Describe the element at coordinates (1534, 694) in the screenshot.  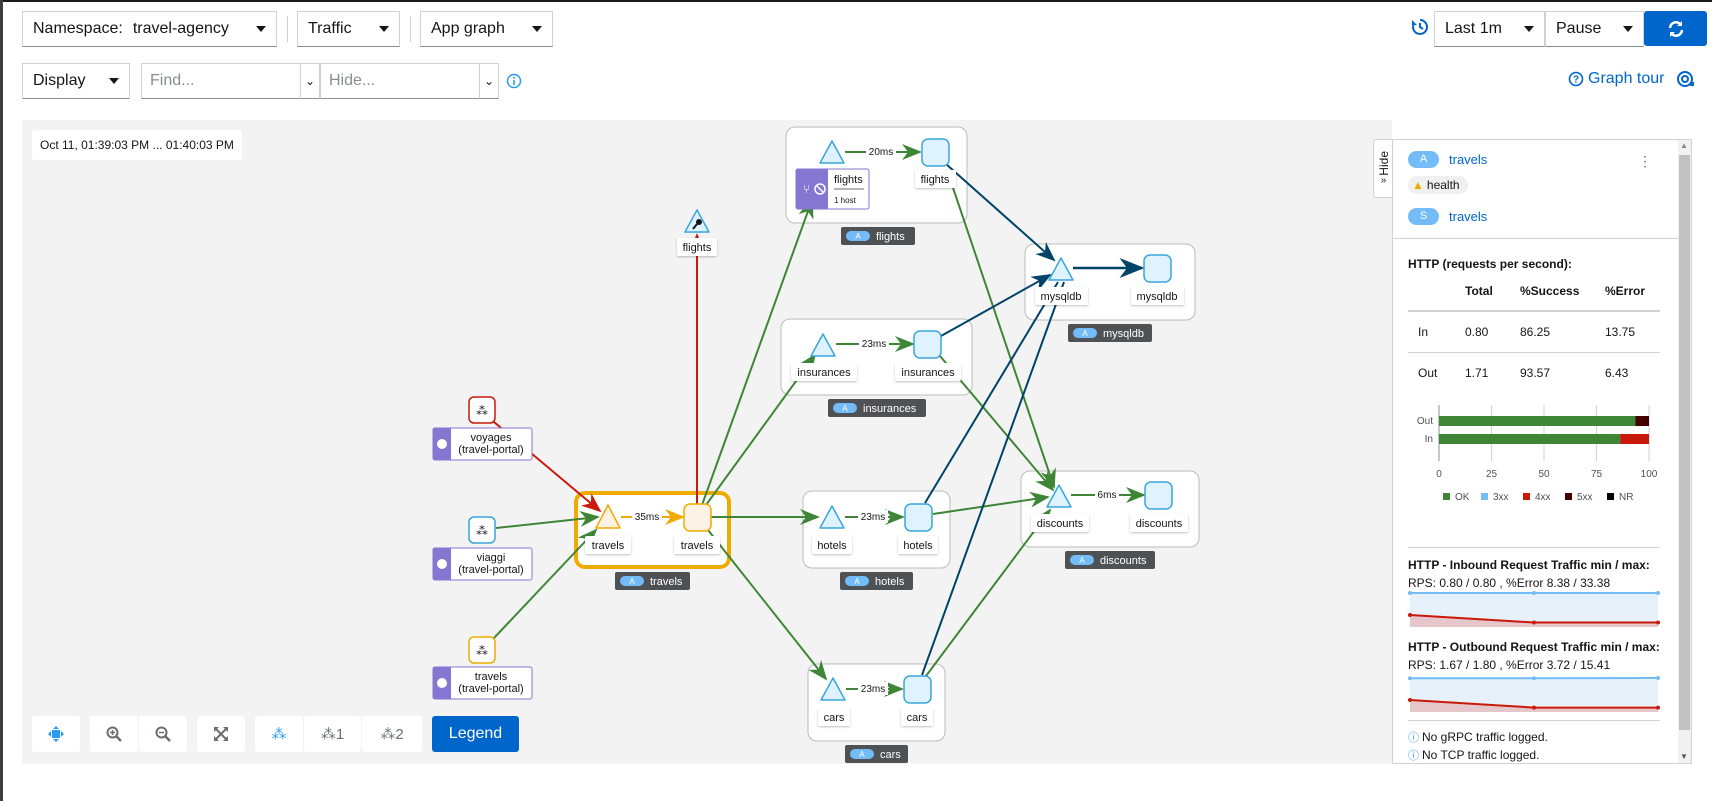
I see `outbound-sparkline` at that location.